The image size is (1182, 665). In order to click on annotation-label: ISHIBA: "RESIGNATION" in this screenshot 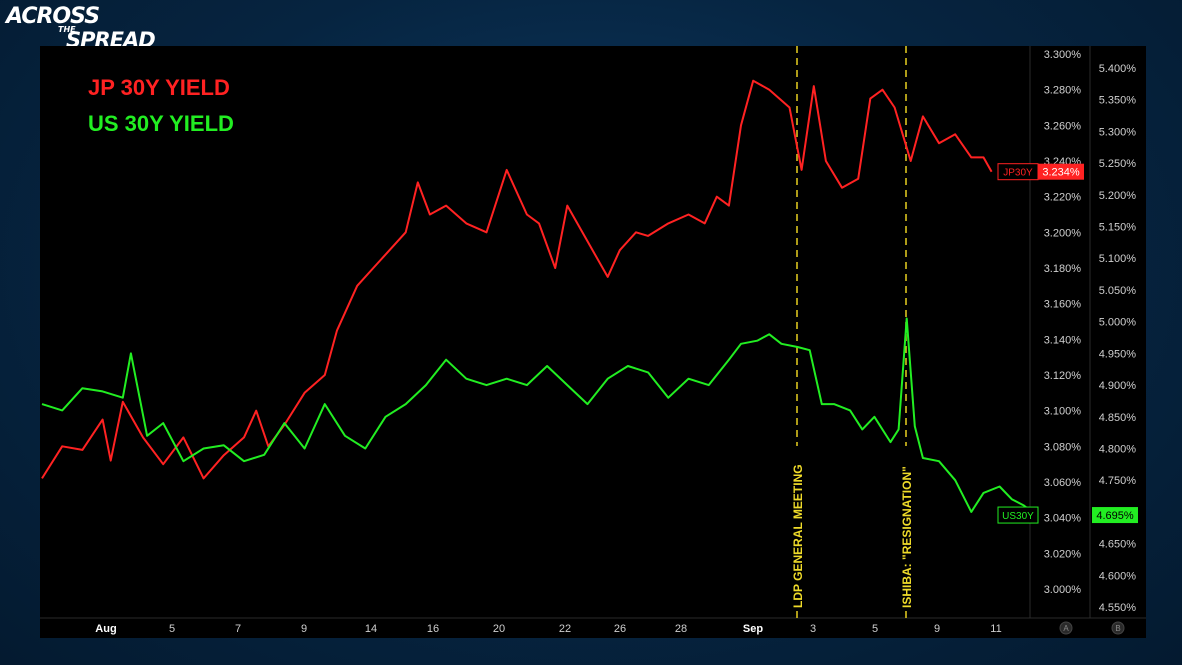, I will do `click(907, 537)`.